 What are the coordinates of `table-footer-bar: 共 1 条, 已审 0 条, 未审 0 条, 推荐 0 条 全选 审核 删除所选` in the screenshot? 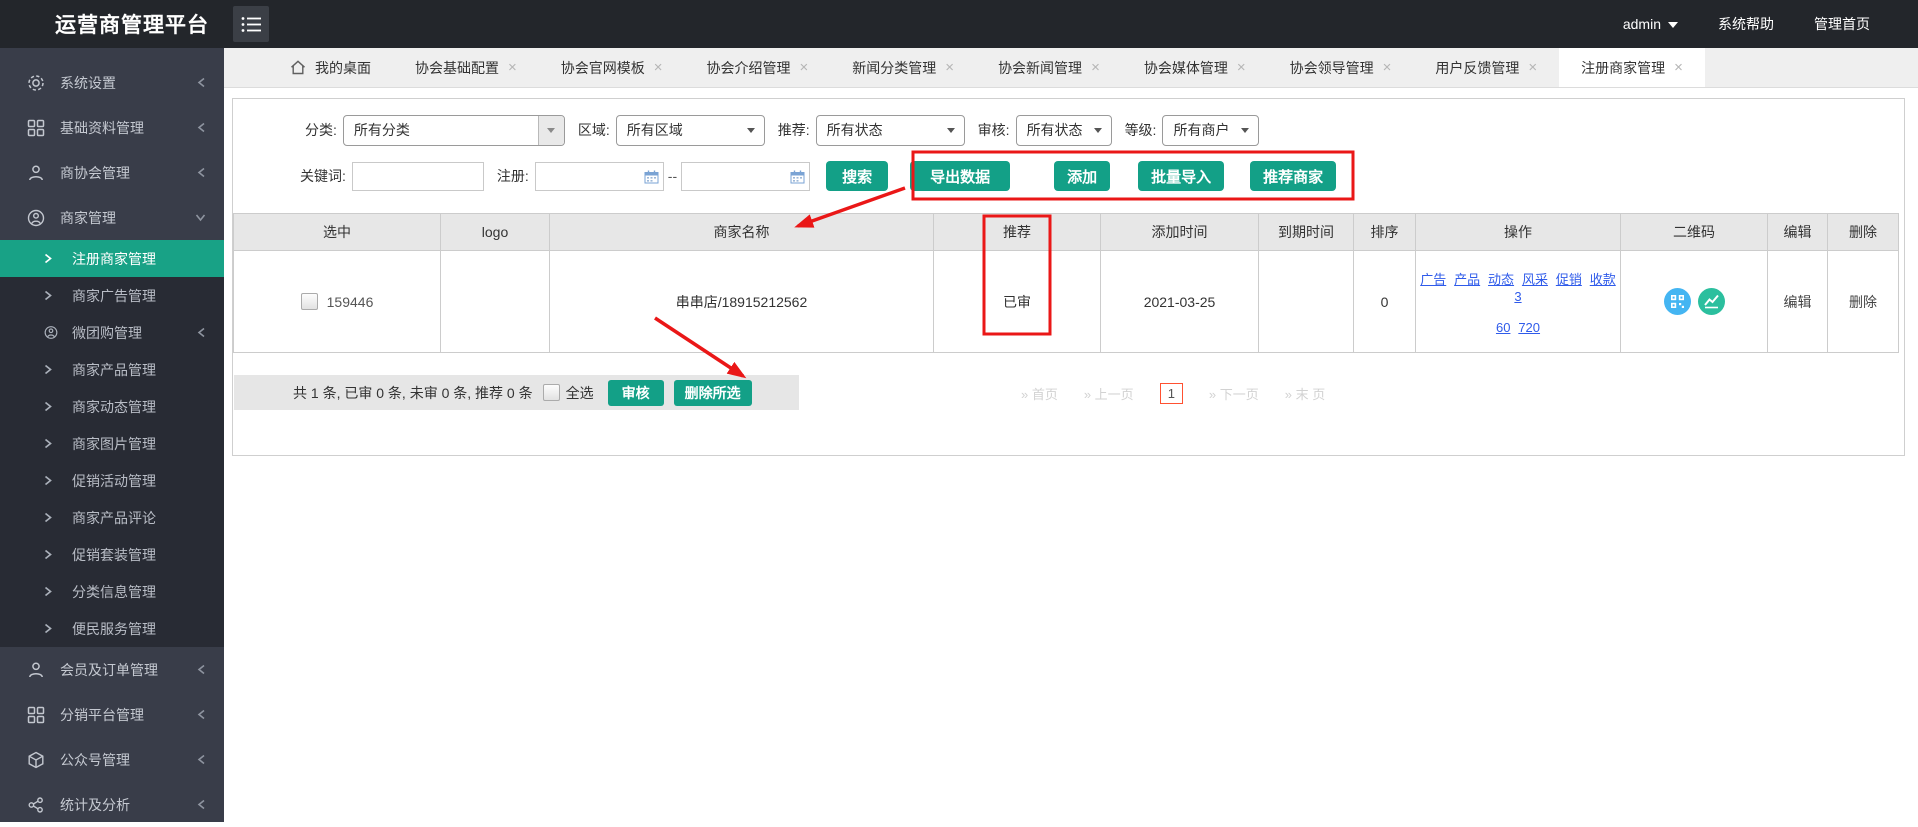 It's located at (516, 392).